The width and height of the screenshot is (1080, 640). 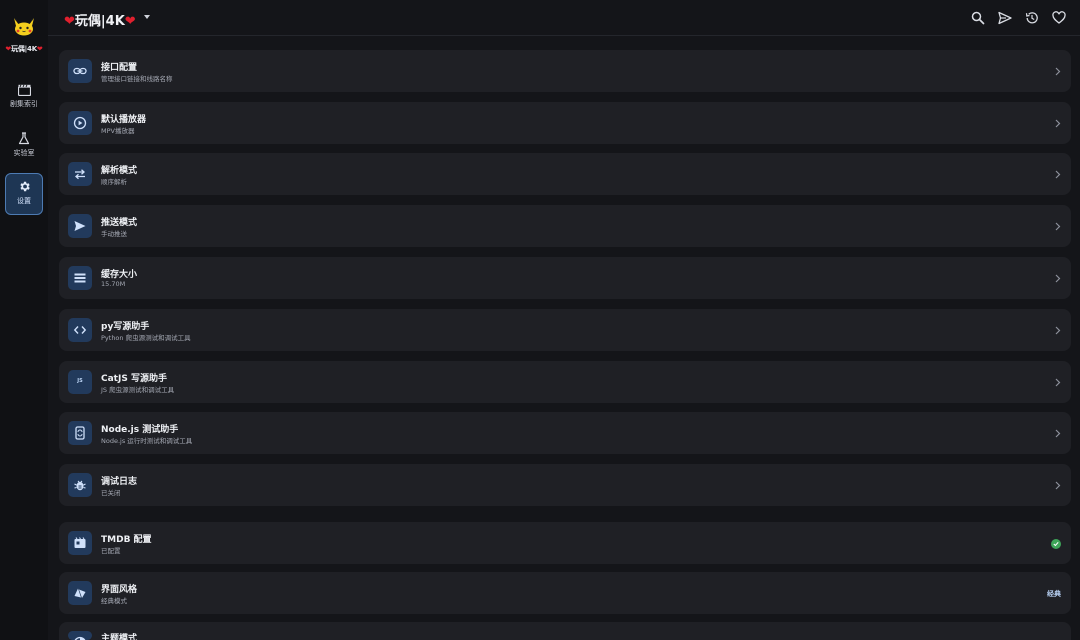 I want to click on settings-item-title: 缓存大小, so click(x=119, y=275).